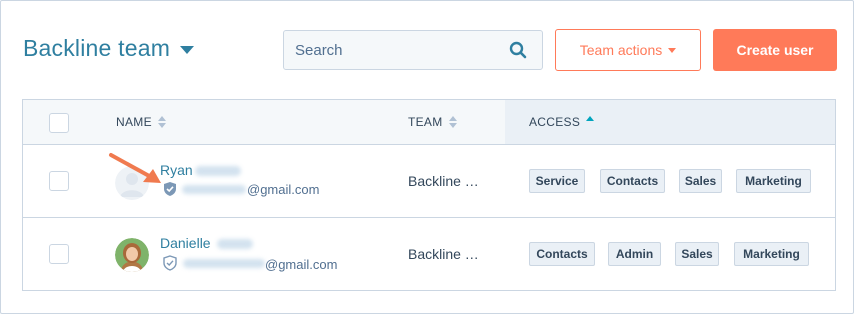 This screenshot has height=314, width=854. I want to click on page-title: Backline team, so click(97, 48).